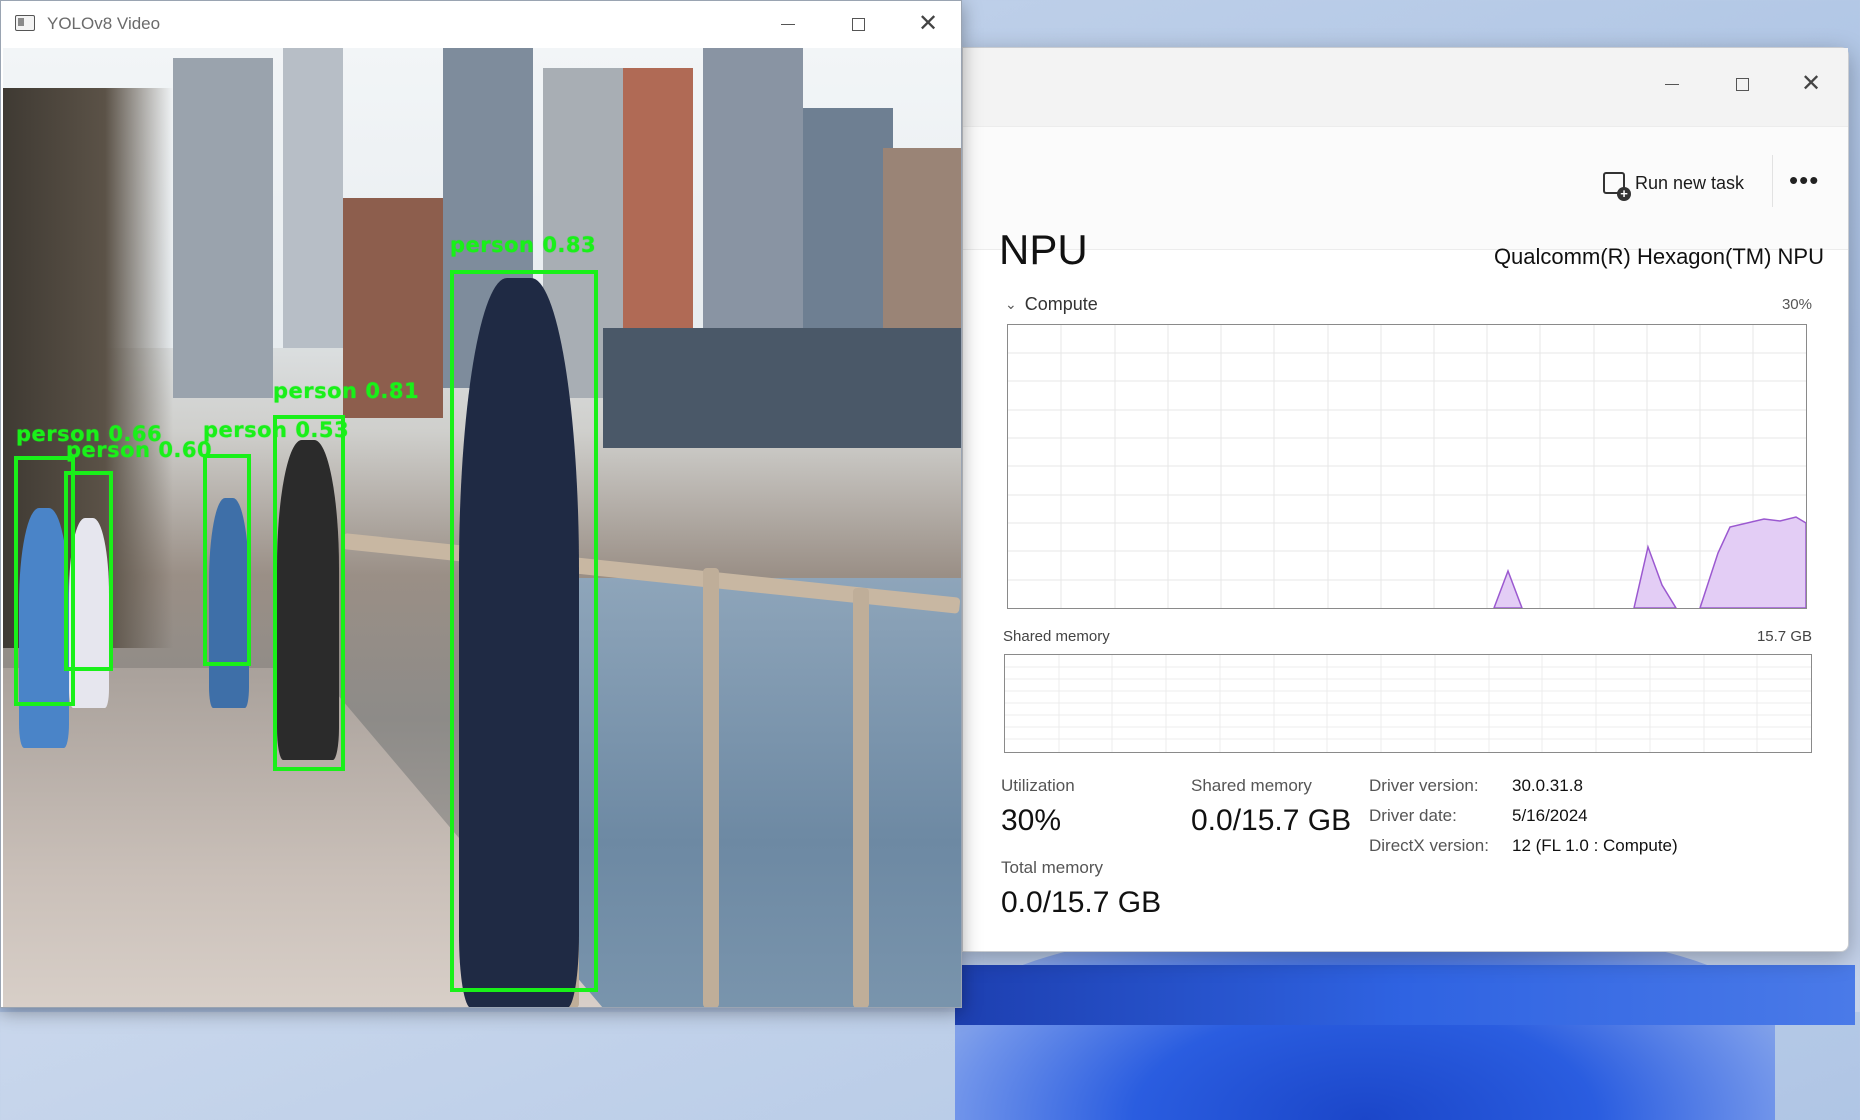 The image size is (1860, 1120). What do you see at coordinates (1784, 636) in the screenshot?
I see `shared-memory-graph-max: 15.7 GB` at bounding box center [1784, 636].